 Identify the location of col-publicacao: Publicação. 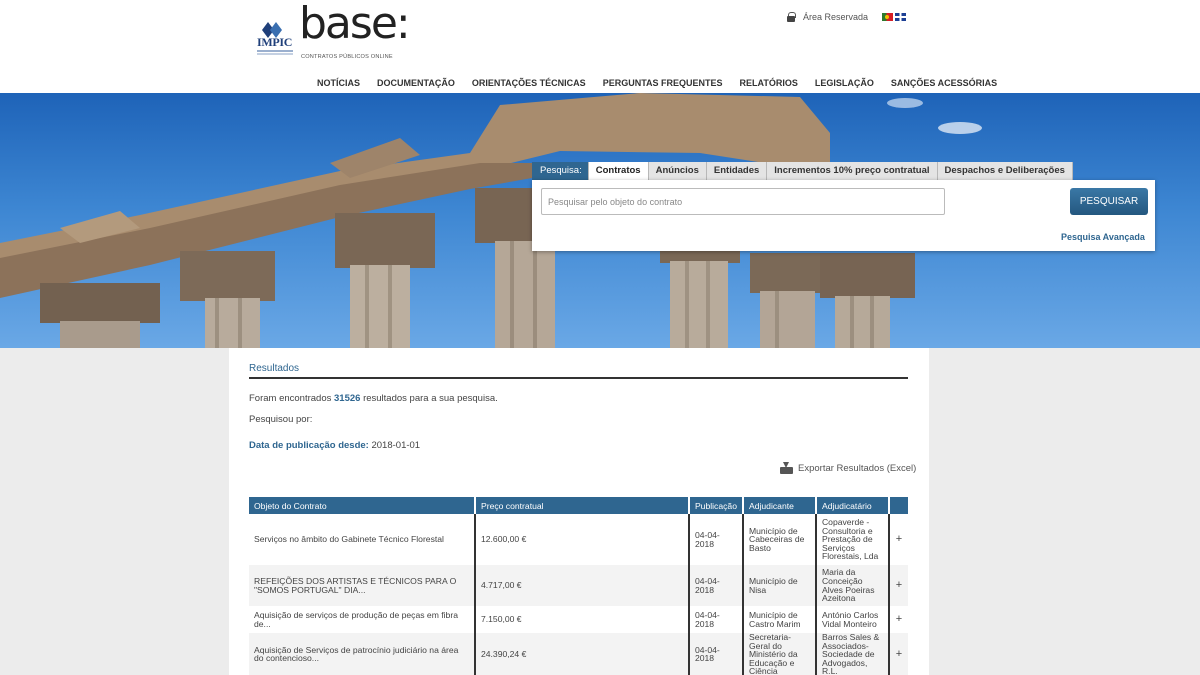
(716, 505).